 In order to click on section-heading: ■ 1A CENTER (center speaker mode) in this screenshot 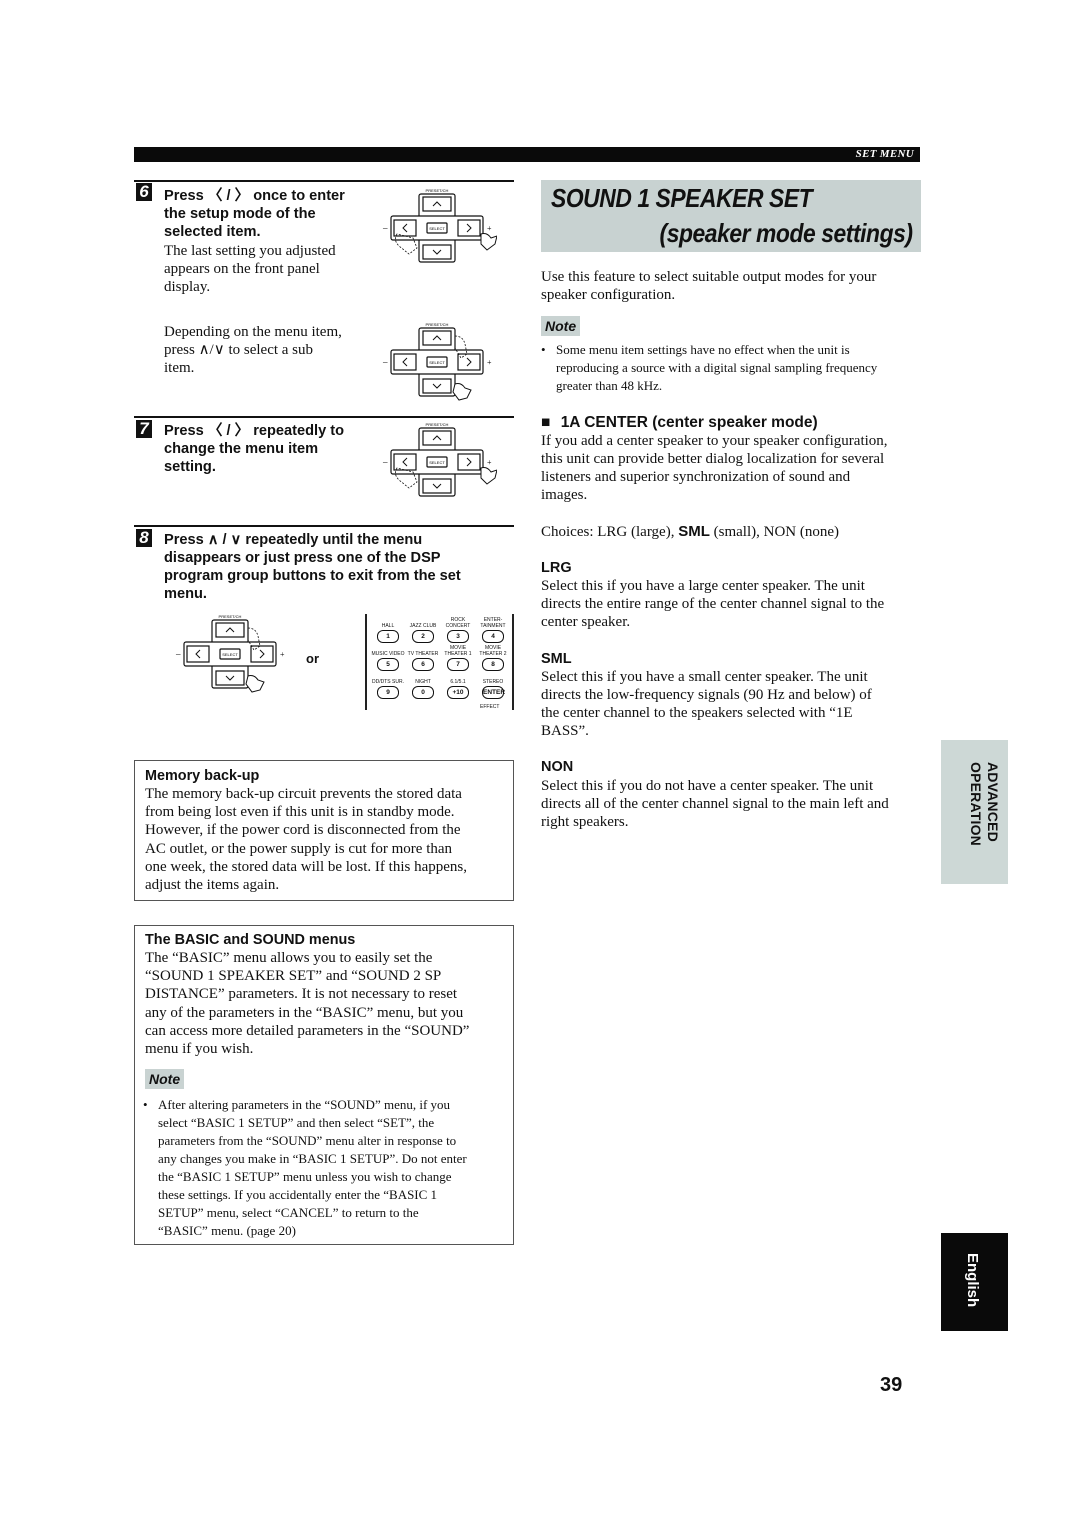, I will do `click(679, 423)`.